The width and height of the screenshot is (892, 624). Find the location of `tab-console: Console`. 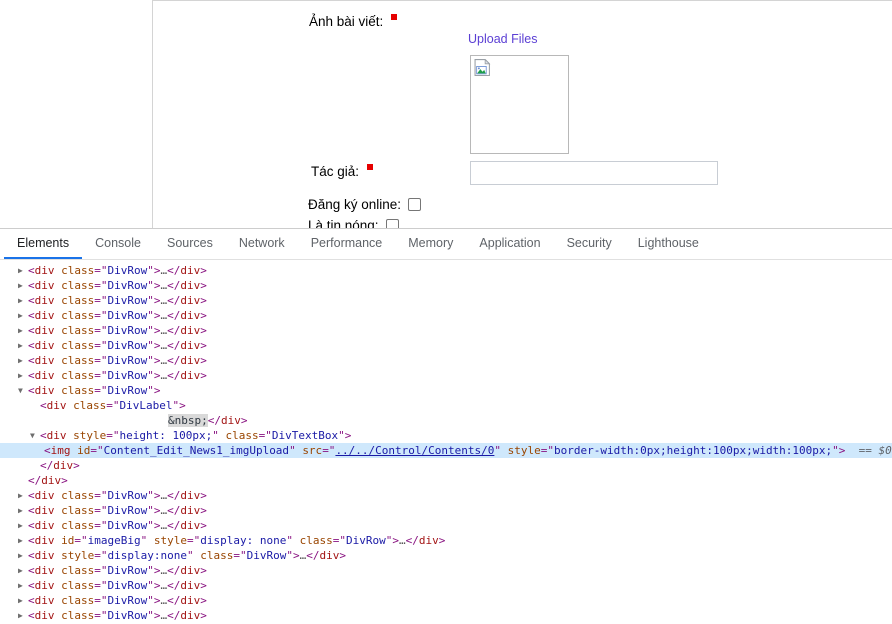

tab-console: Console is located at coordinates (118, 244).